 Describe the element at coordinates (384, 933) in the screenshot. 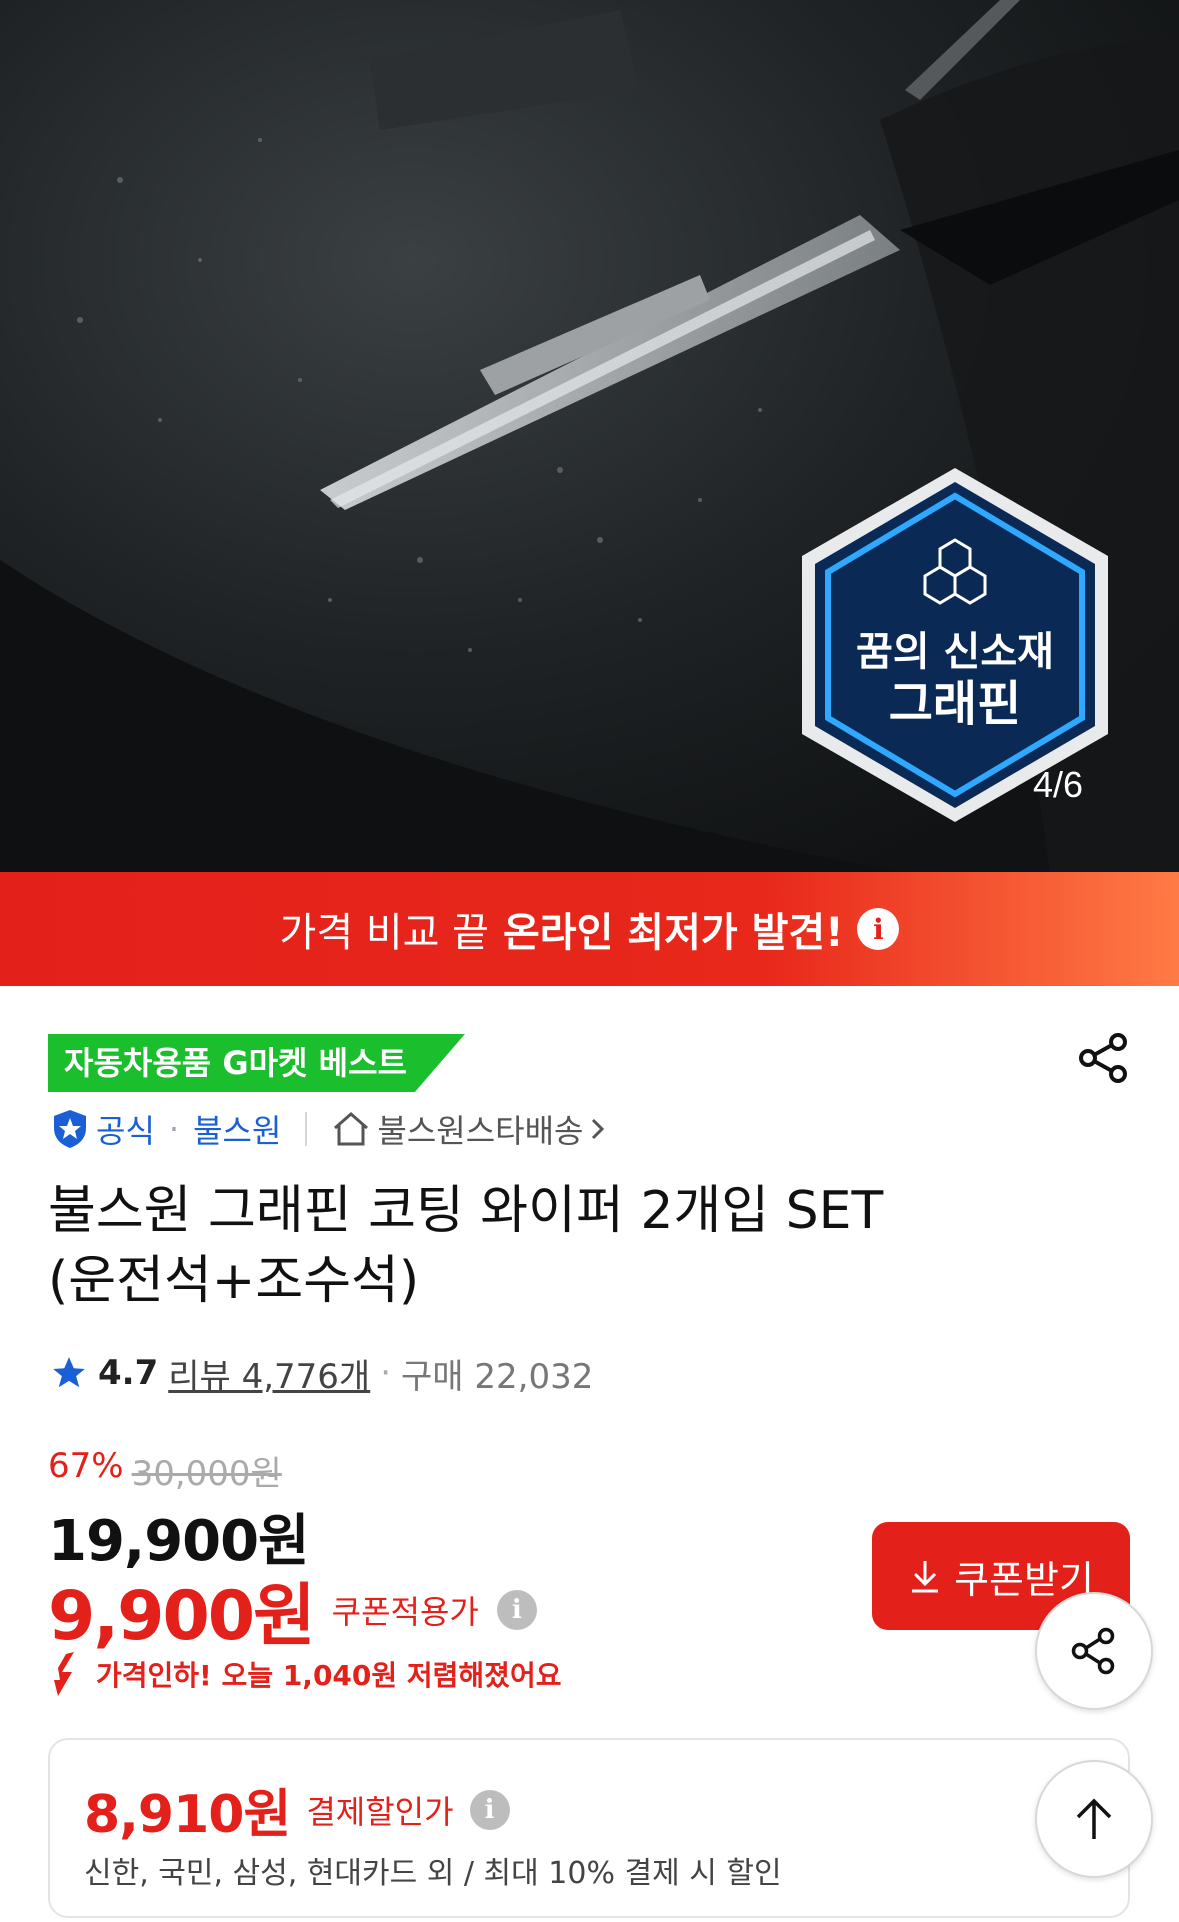

I see `promo-normal-text: 가격 비교 끝` at that location.